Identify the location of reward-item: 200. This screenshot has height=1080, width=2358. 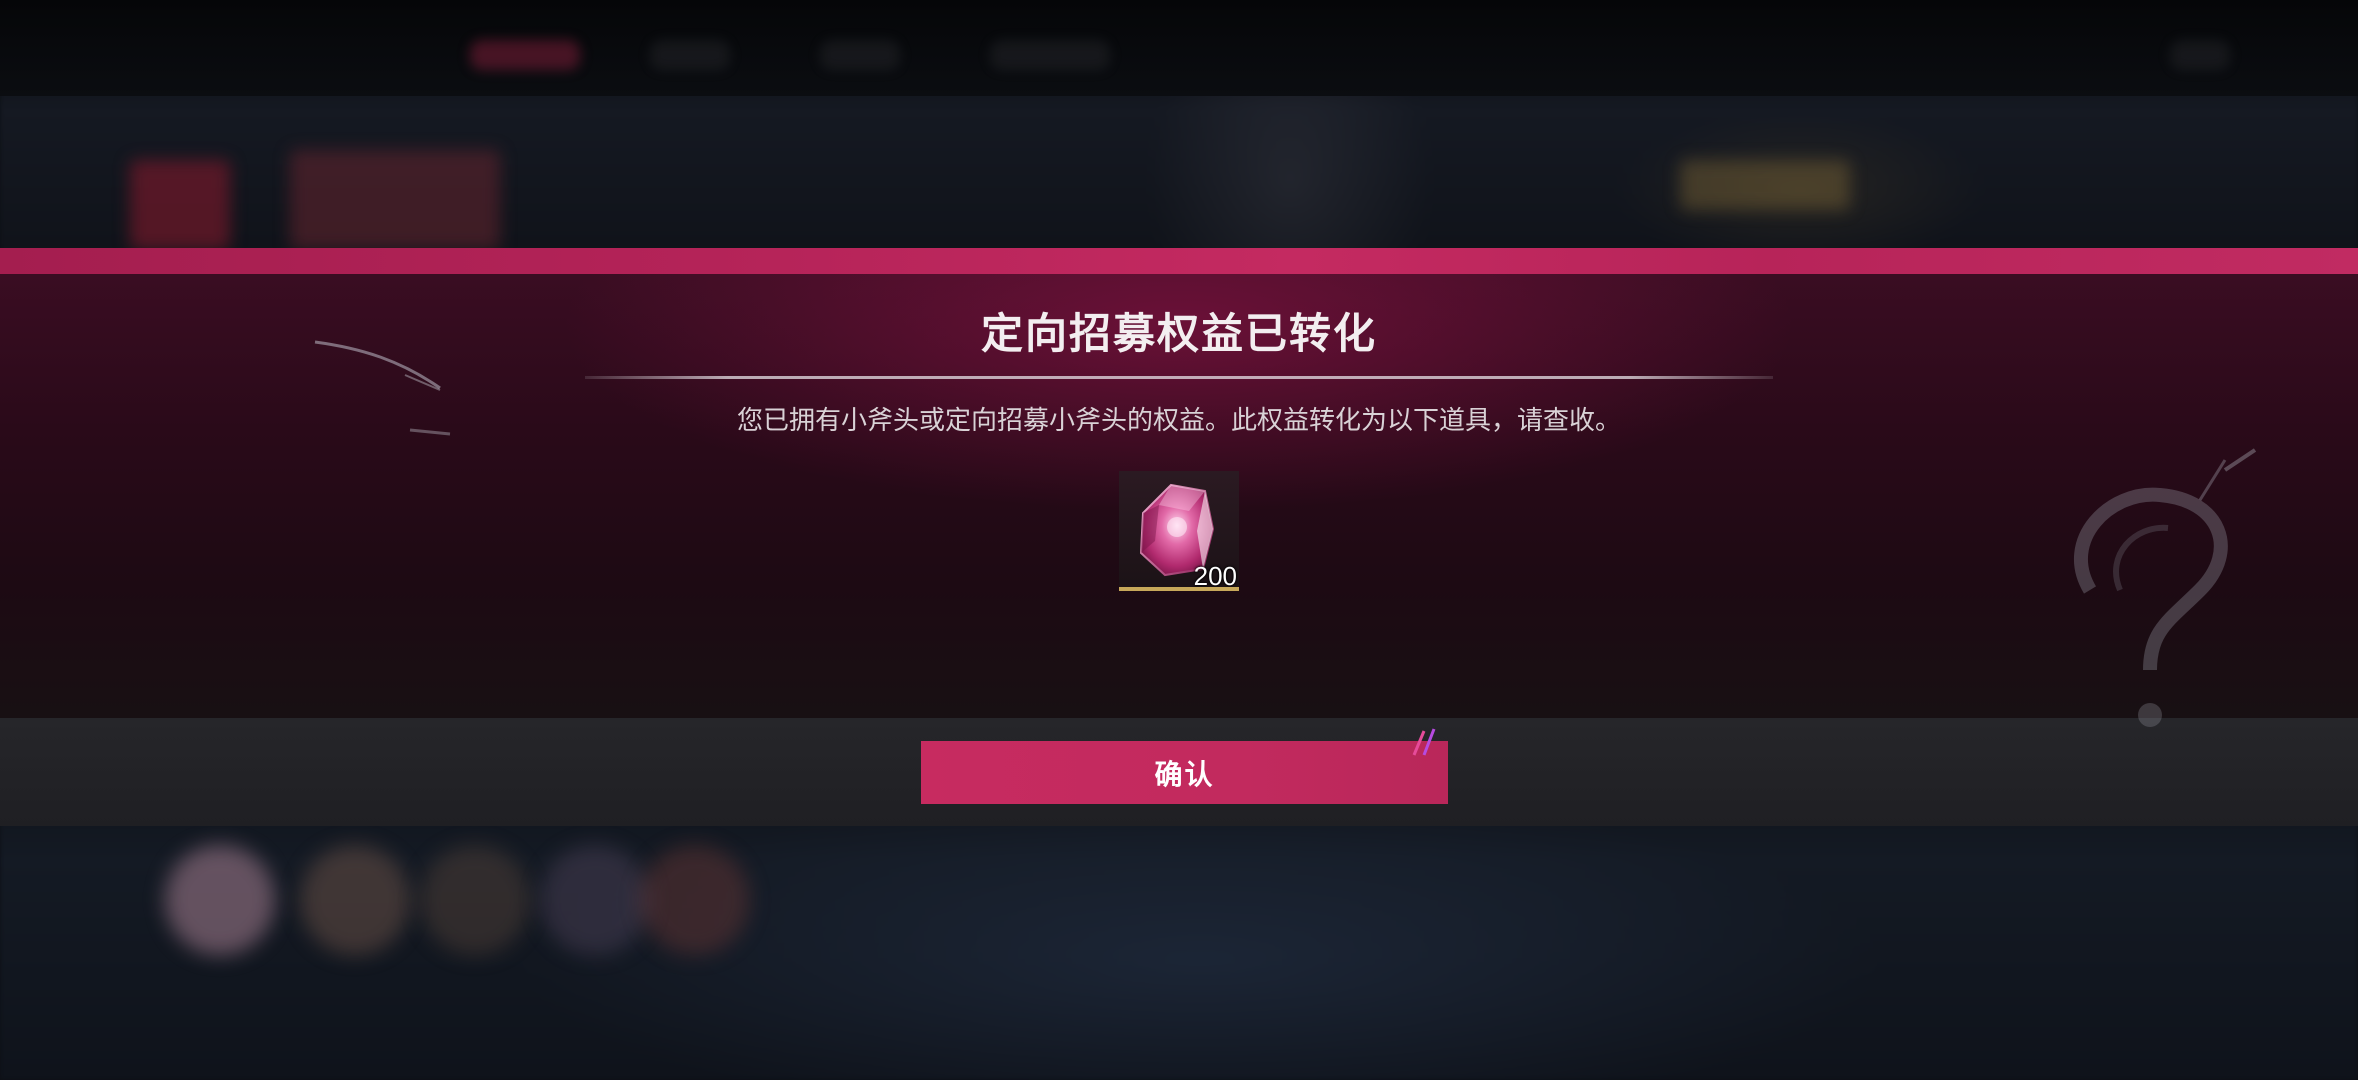
(1179, 531).